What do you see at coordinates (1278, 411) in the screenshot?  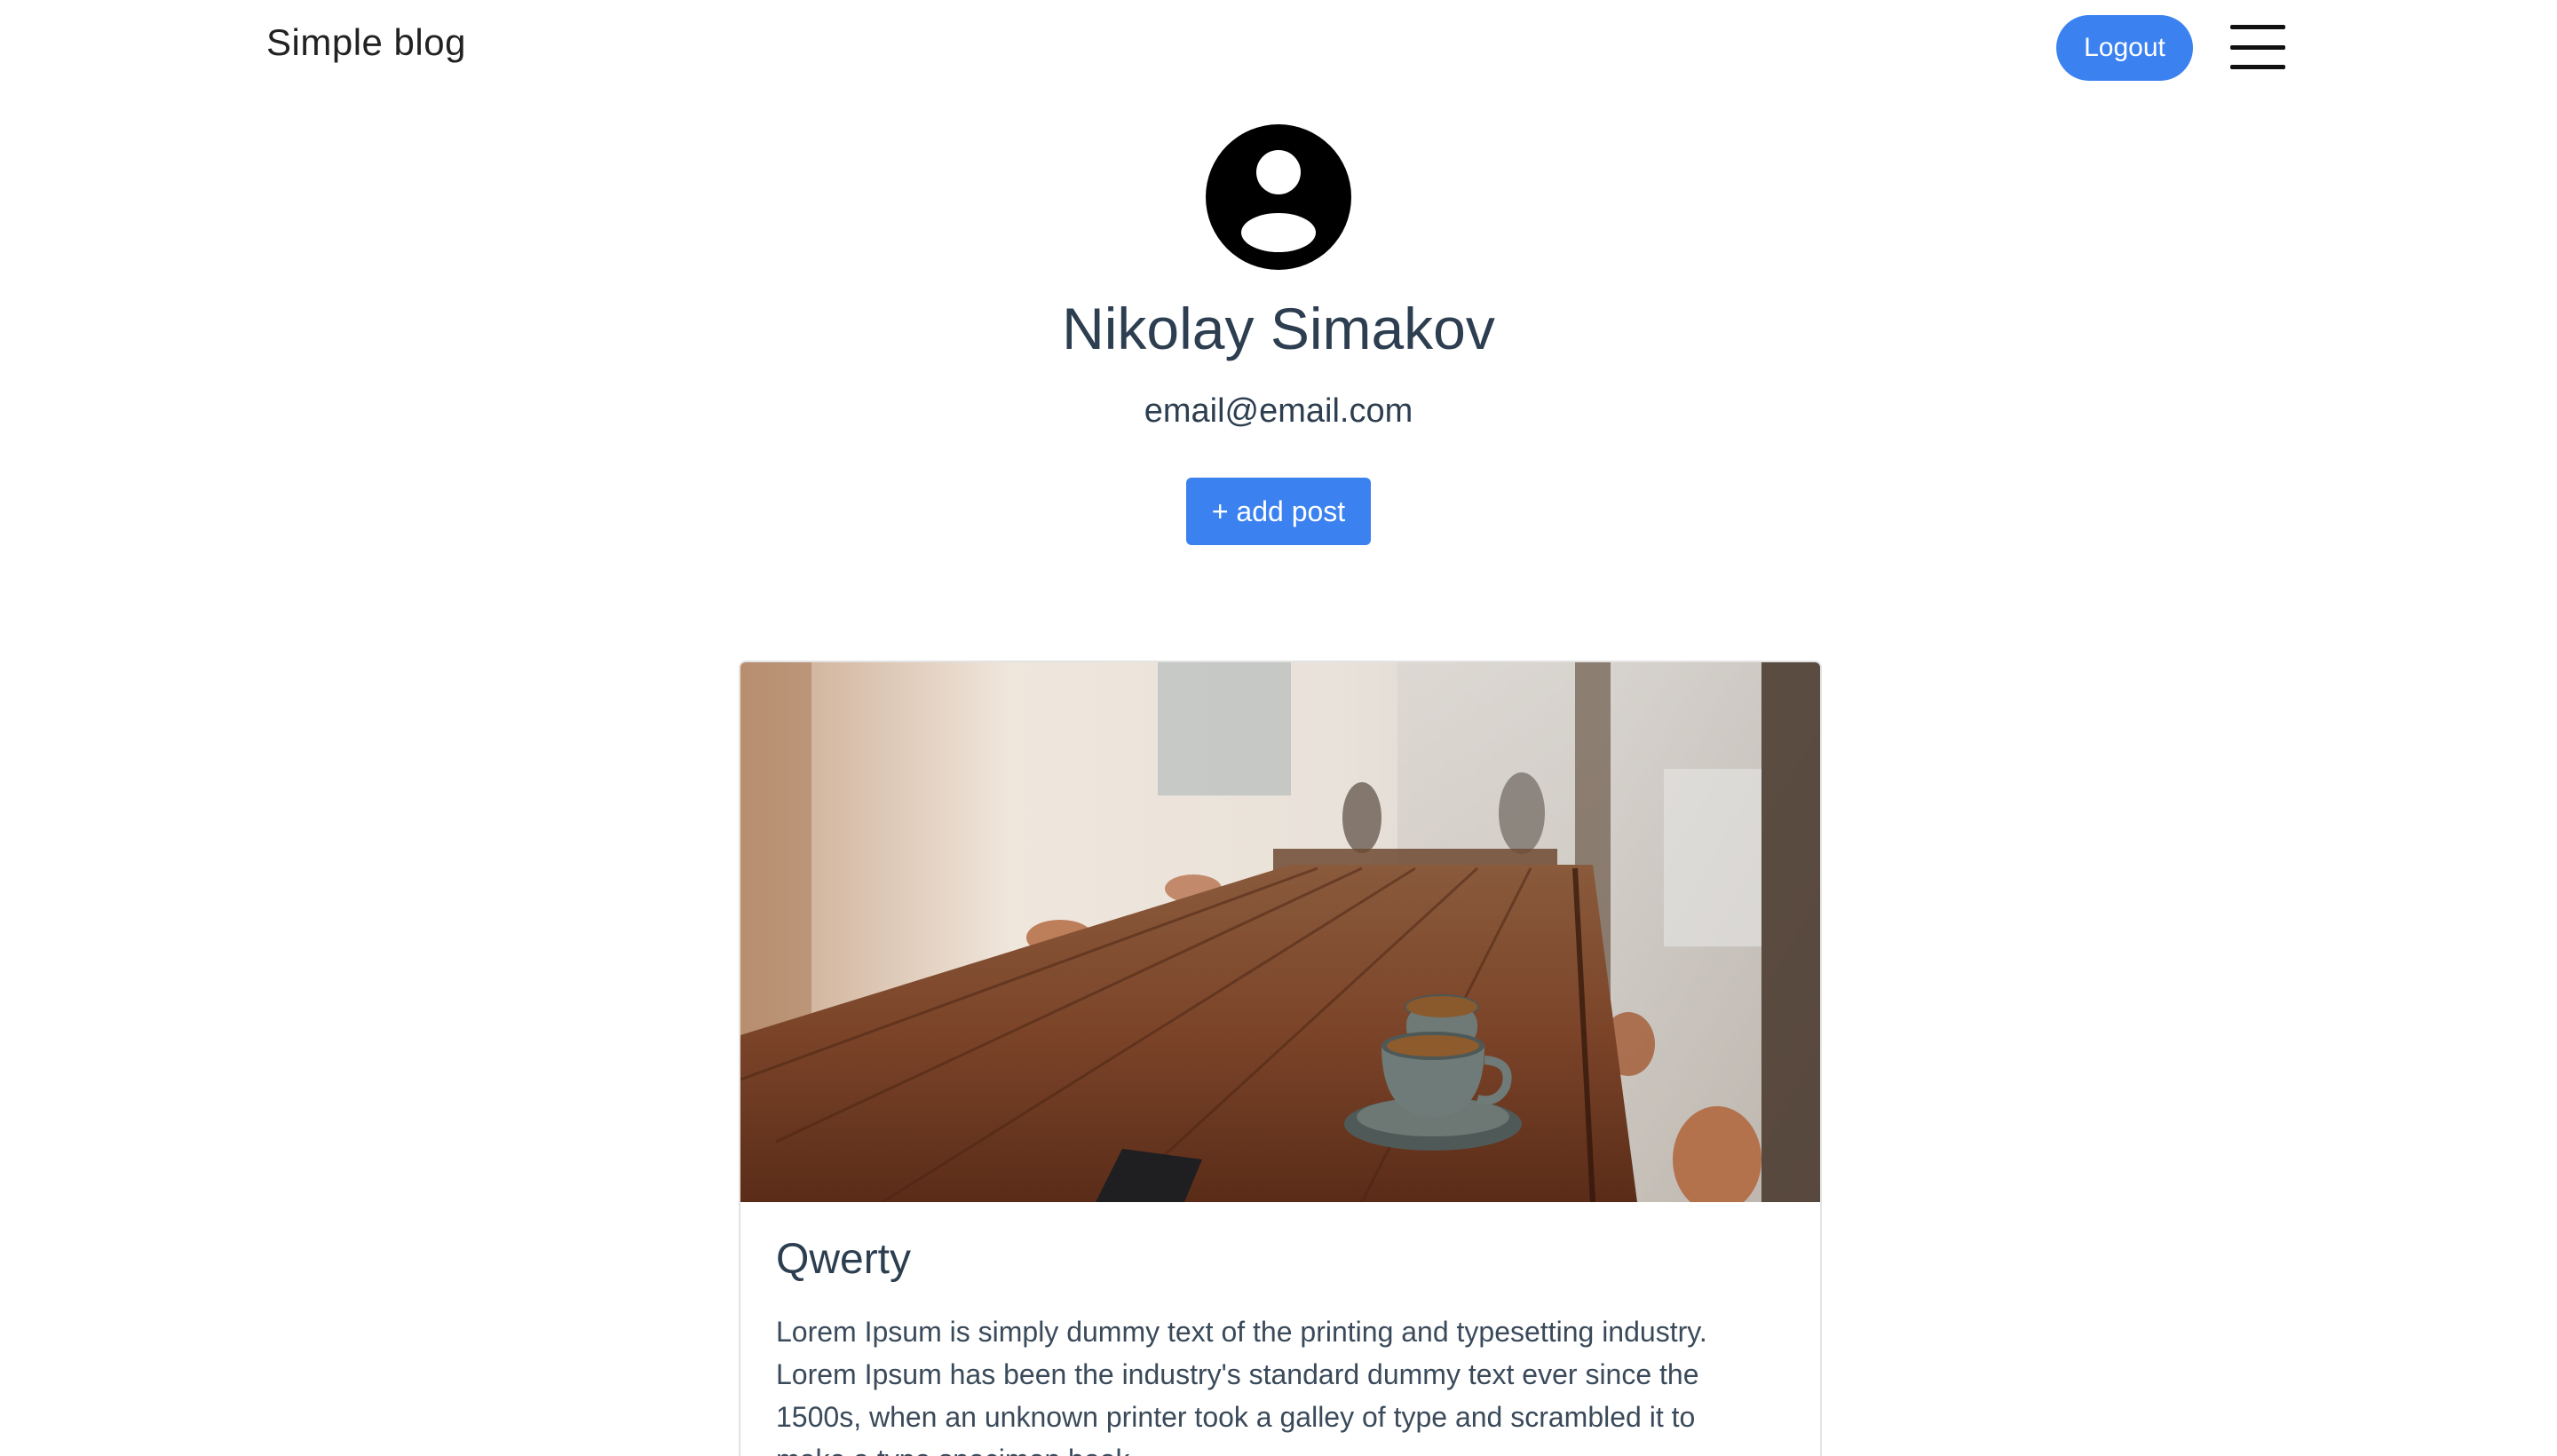 I see `profile-email: email@email.com` at bounding box center [1278, 411].